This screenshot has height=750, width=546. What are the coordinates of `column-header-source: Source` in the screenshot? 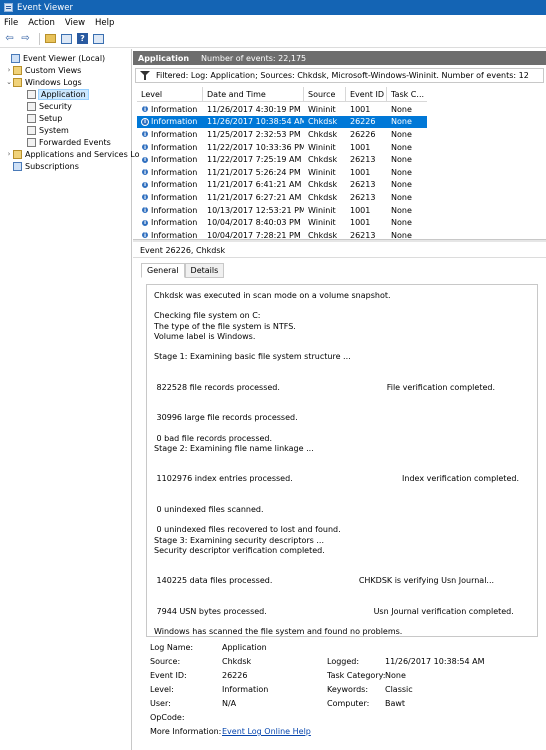 It's located at (325, 94).